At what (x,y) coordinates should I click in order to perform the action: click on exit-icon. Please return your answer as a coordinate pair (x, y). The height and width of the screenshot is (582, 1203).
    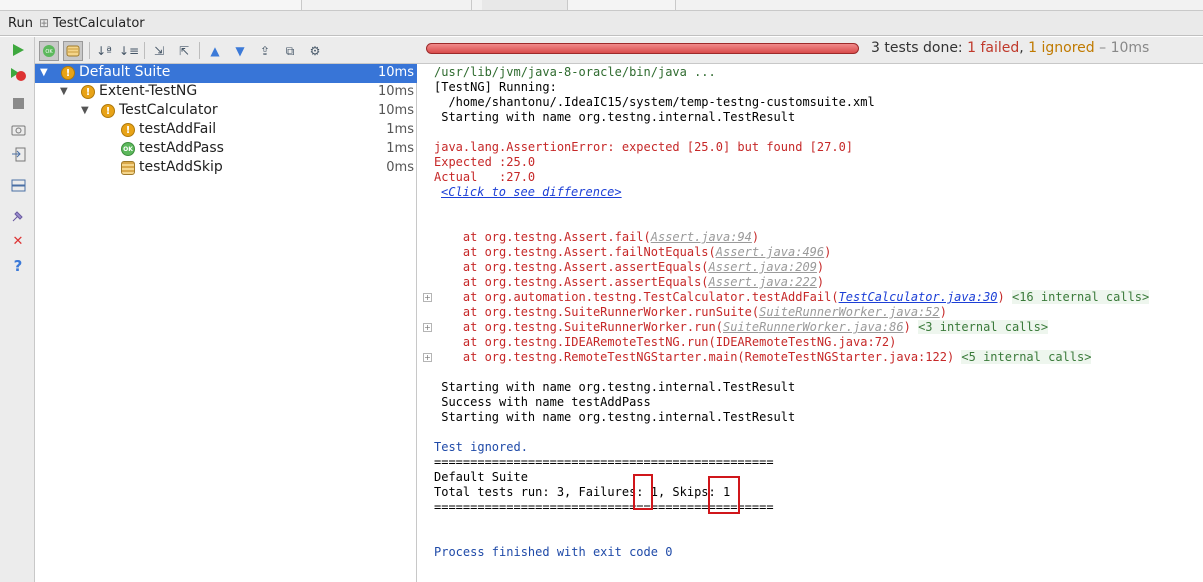
    Looking at the image, I should click on (18, 154).